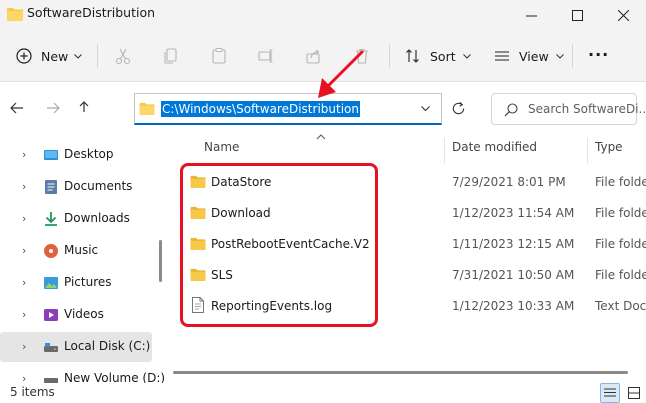  Describe the element at coordinates (221, 151) in the screenshot. I see `column-header-name: Name` at that location.